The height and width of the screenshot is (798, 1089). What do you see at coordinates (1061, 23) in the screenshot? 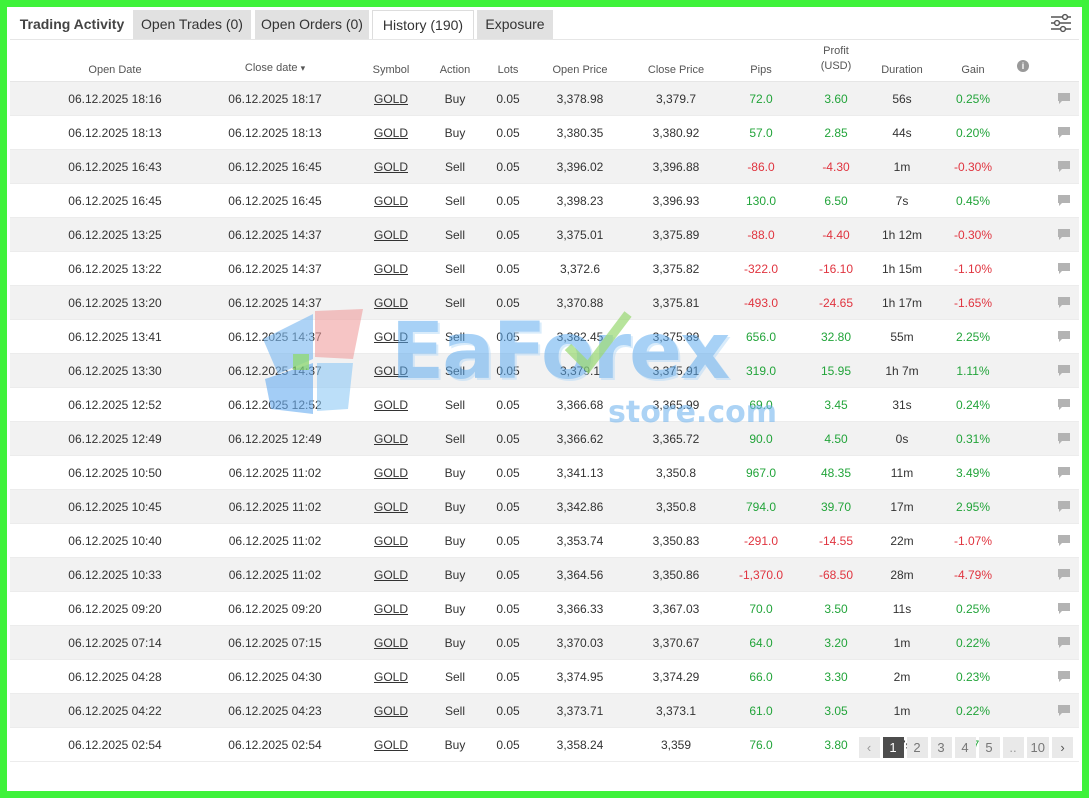
I see `sliders-icon` at bounding box center [1061, 23].